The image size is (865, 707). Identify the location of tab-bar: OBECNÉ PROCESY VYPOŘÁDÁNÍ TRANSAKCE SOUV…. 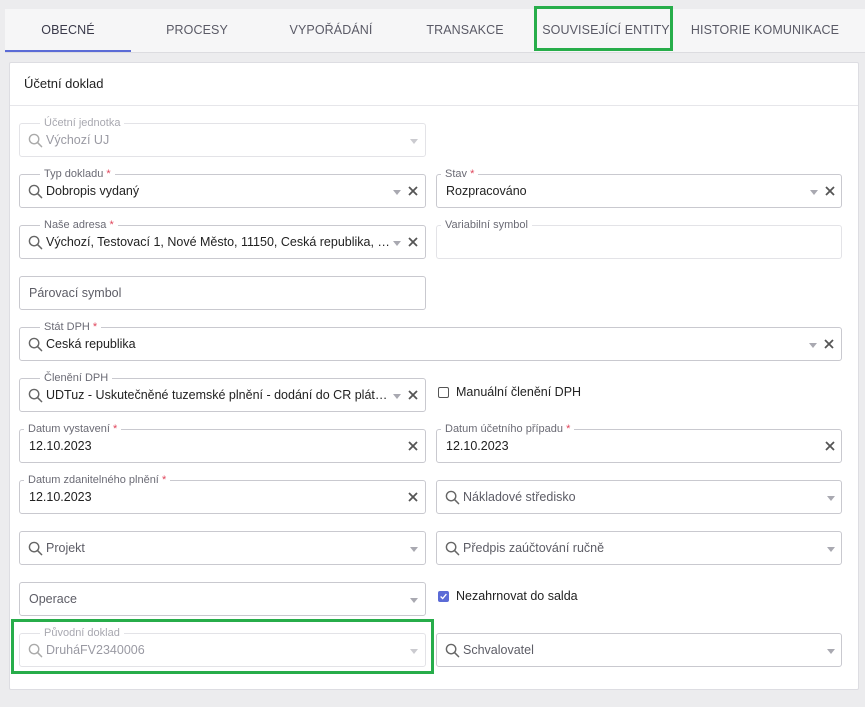
(435, 31).